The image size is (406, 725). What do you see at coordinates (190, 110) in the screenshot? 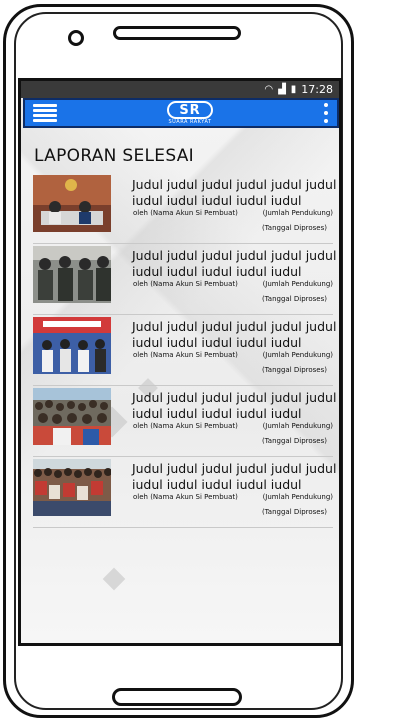
I see `logo-mark: SR` at bounding box center [190, 110].